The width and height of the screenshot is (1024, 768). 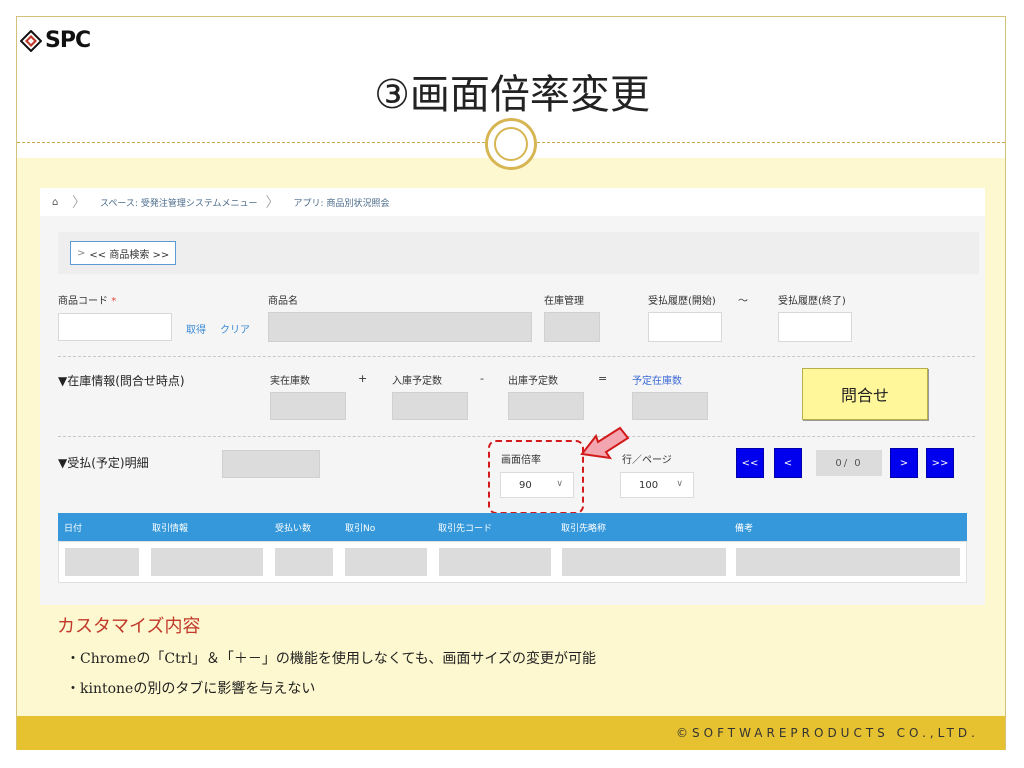 I want to click on planned-stock-label: 予定在庫数, so click(x=657, y=381).